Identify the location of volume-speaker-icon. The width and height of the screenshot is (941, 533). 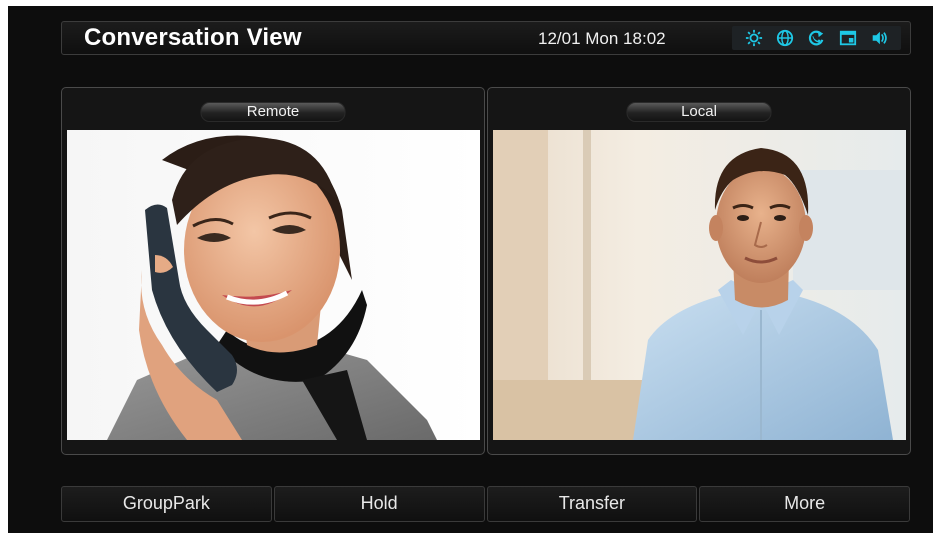
(879, 38).